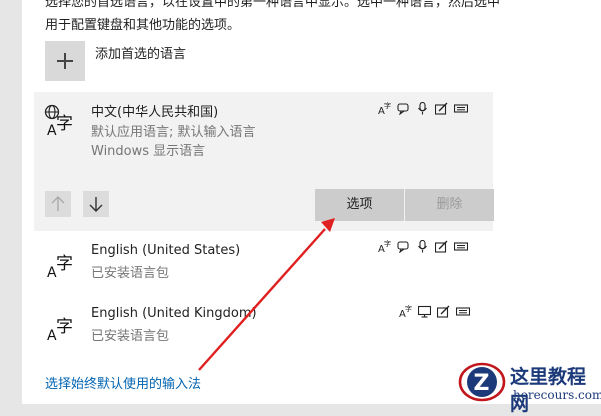 This screenshot has width=601, height=416. What do you see at coordinates (173, 132) in the screenshot?
I see `language-detail: 默认应用语言; 默认输入语言` at bounding box center [173, 132].